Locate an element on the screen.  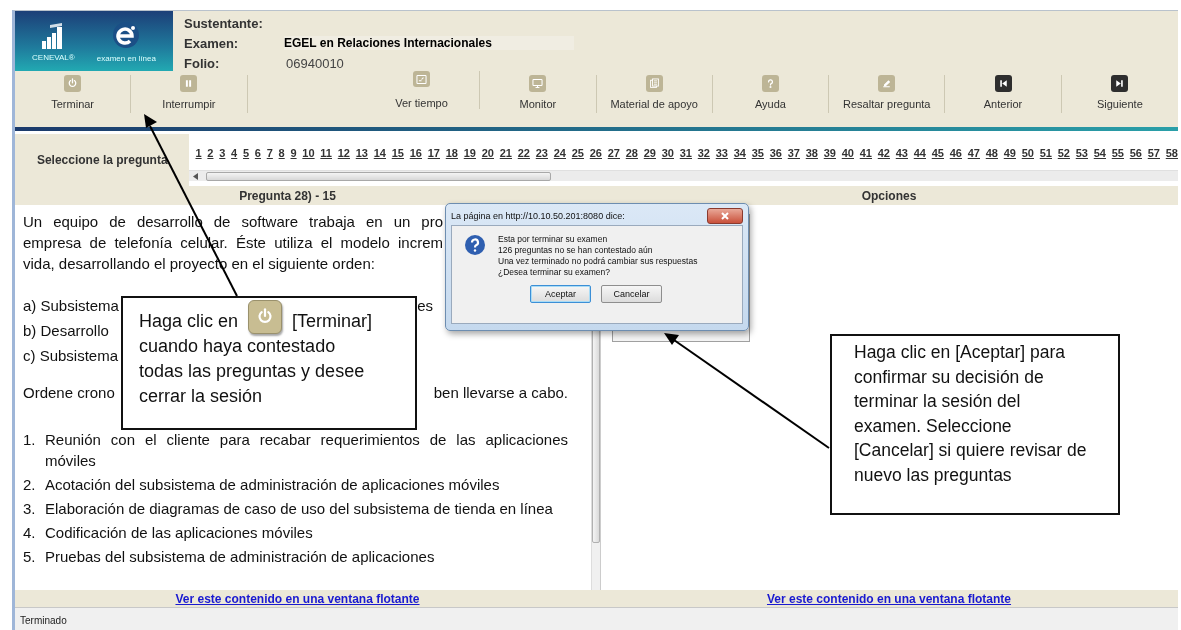
toolbar-button: Resaltar pregunta is located at coordinates (887, 104).